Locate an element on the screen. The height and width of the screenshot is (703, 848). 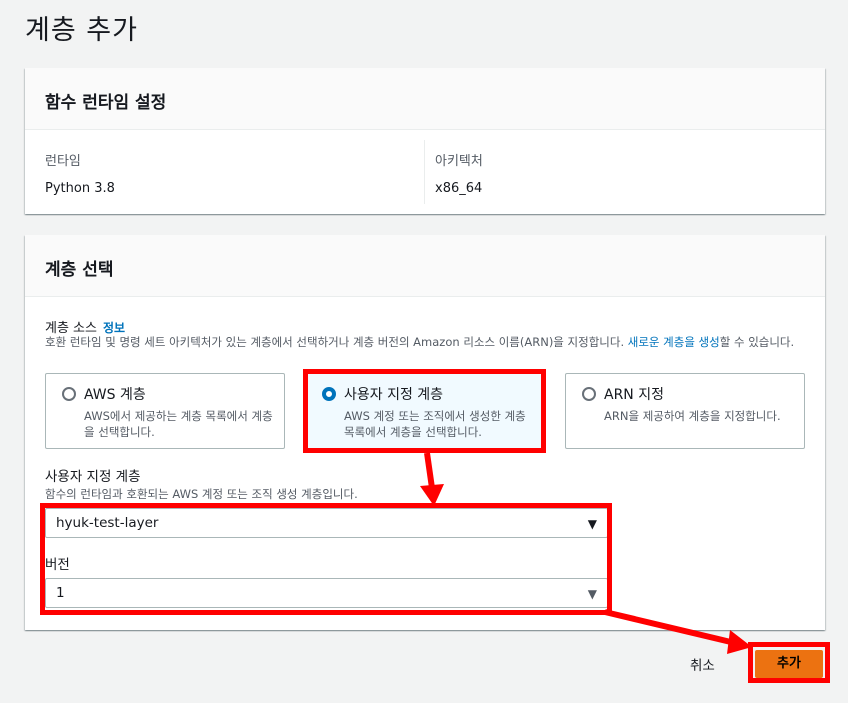
custom-layers-label: 사용자 지정 계층 is located at coordinates (93, 477).